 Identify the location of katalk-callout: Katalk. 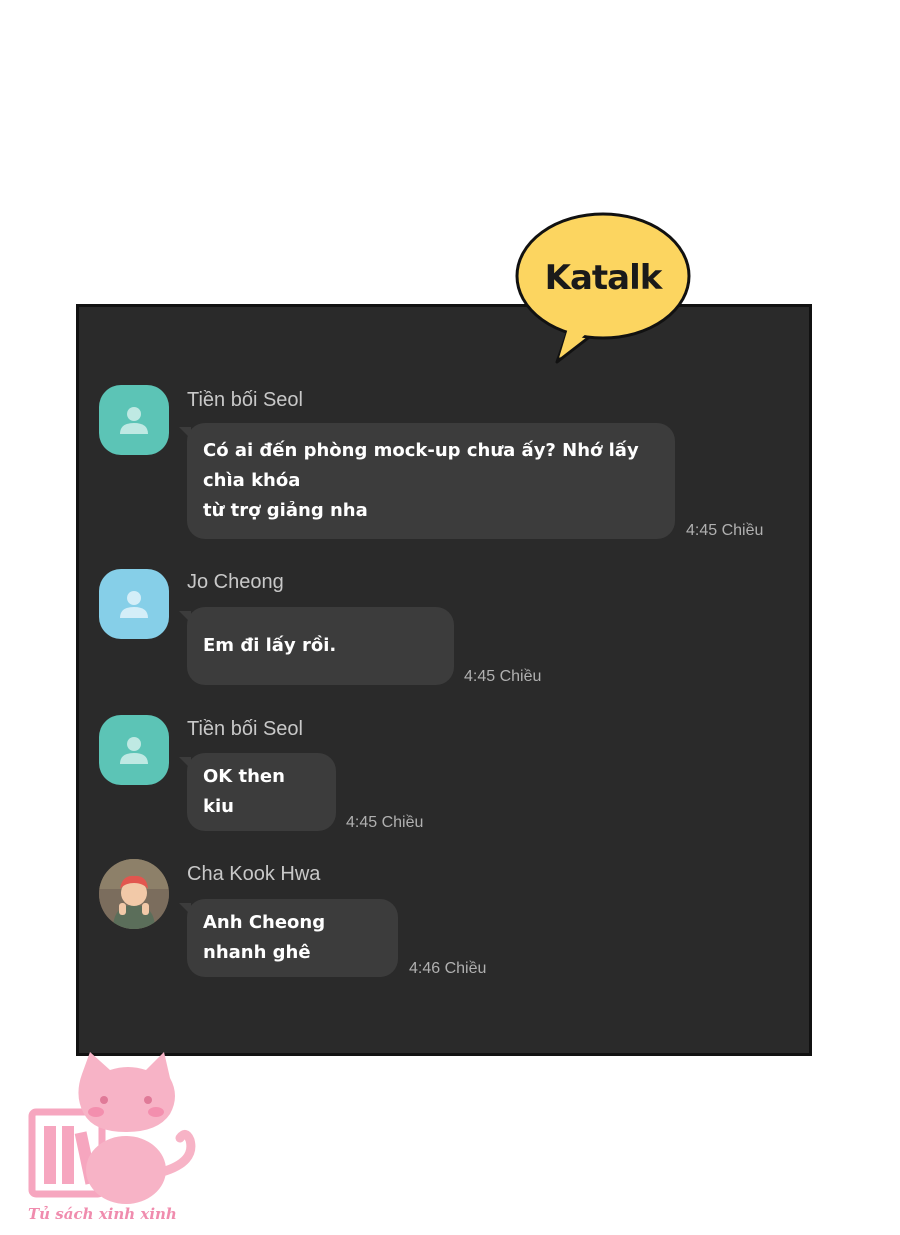
(603, 290).